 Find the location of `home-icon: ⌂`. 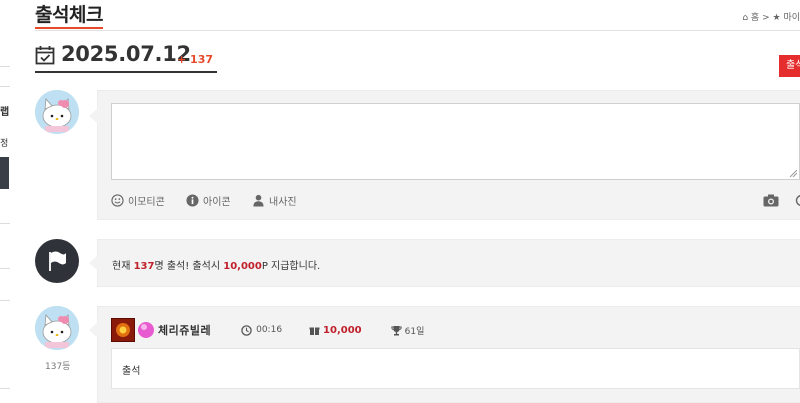

home-icon: ⌂ is located at coordinates (745, 18).